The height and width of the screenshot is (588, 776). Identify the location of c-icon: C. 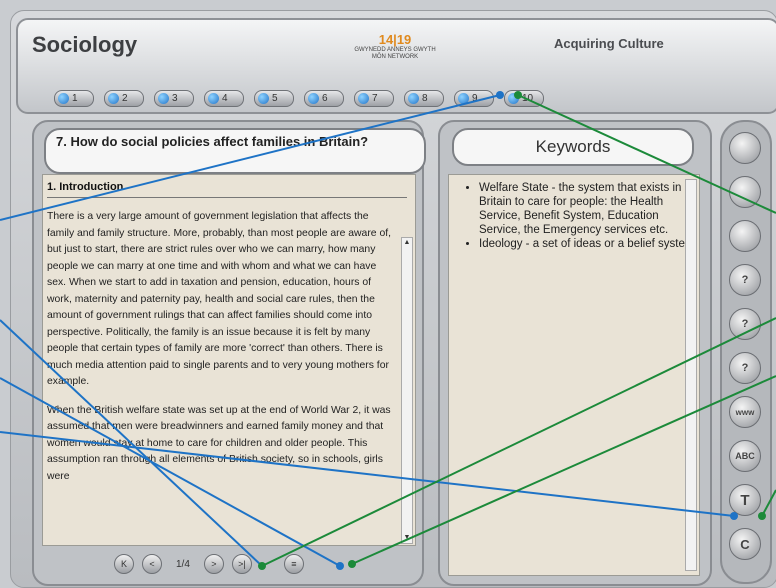
(745, 544).